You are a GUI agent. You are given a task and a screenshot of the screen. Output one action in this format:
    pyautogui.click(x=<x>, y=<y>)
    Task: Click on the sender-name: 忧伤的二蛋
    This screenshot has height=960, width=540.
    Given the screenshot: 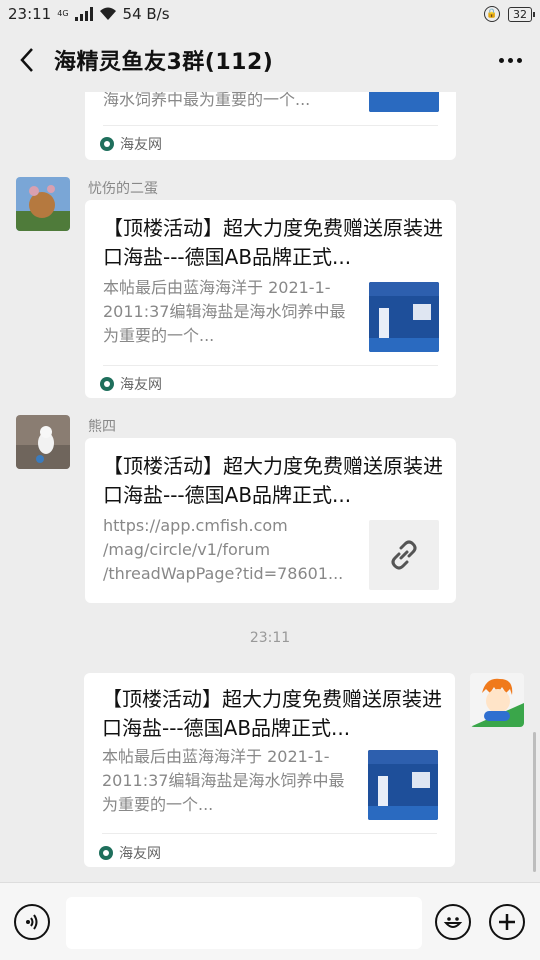 What is the action you would take?
    pyautogui.click(x=123, y=189)
    